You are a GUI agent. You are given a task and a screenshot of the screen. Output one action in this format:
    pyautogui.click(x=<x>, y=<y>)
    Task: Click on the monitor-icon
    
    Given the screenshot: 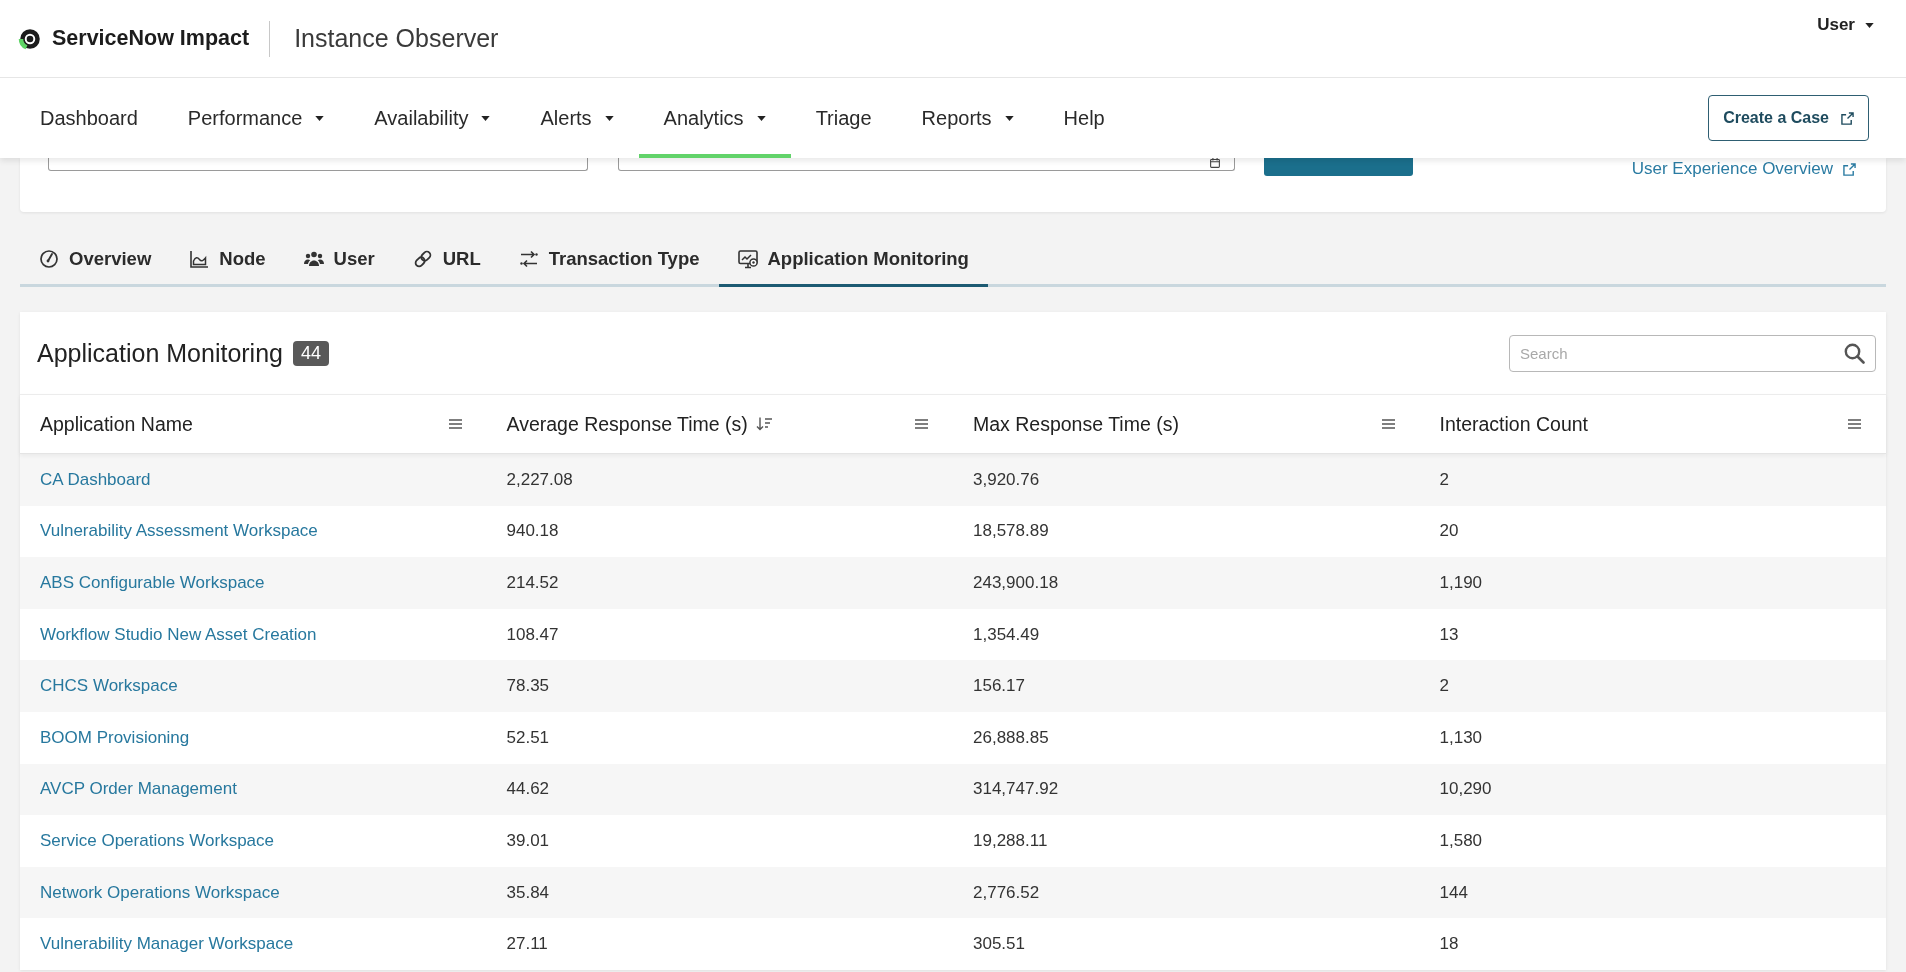 What is the action you would take?
    pyautogui.click(x=747, y=259)
    